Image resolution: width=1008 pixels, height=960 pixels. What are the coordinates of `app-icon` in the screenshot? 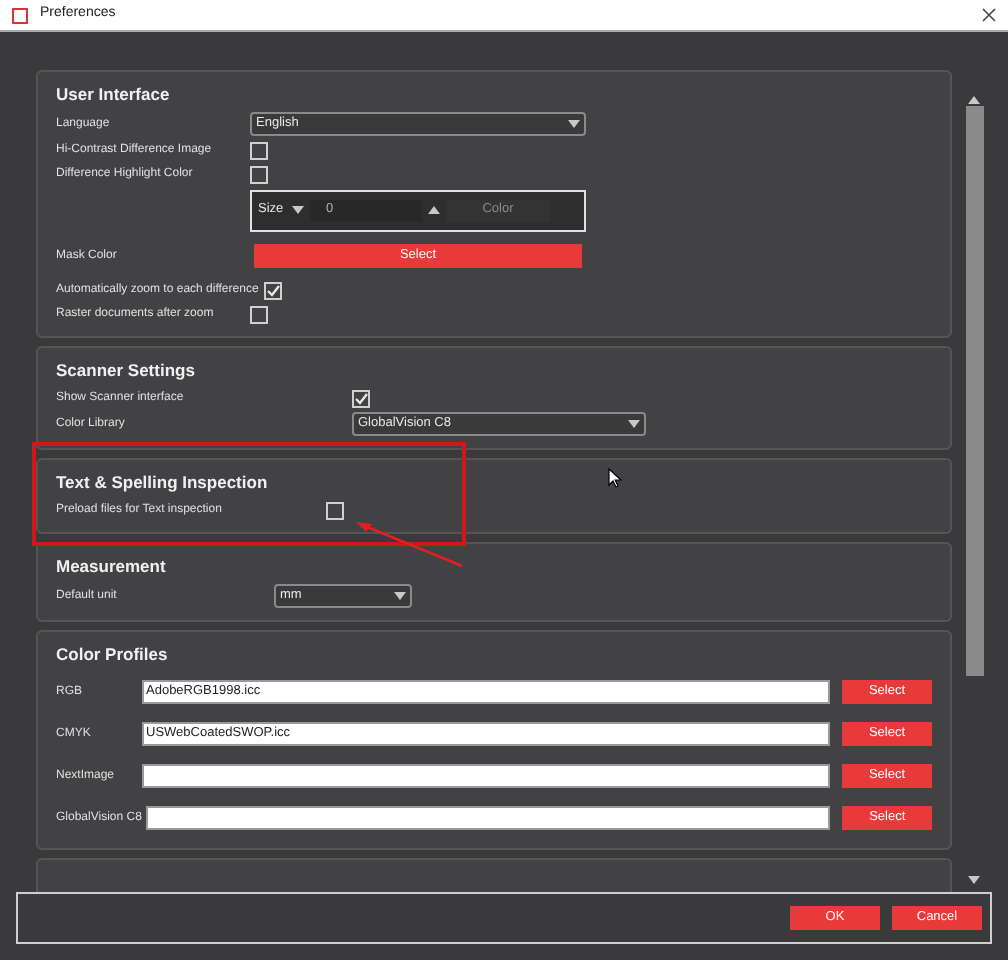 It's located at (20, 15).